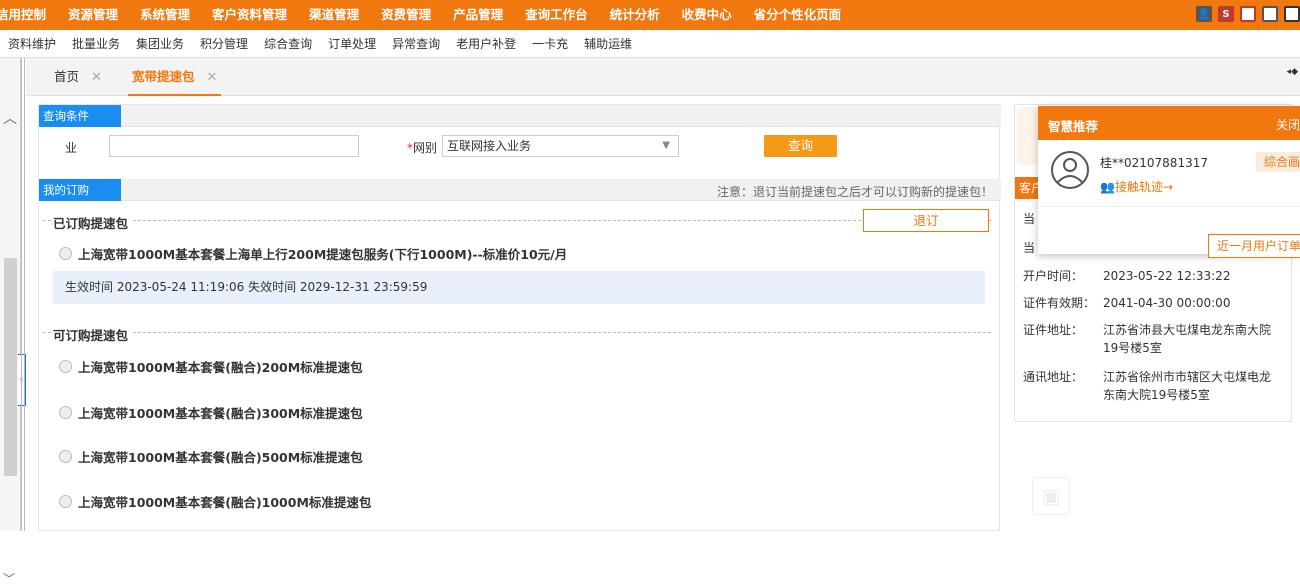 The image size is (1300, 587). I want to click on left-collapsed-sidebar: ︿ ‹ ﹀, so click(13, 322).